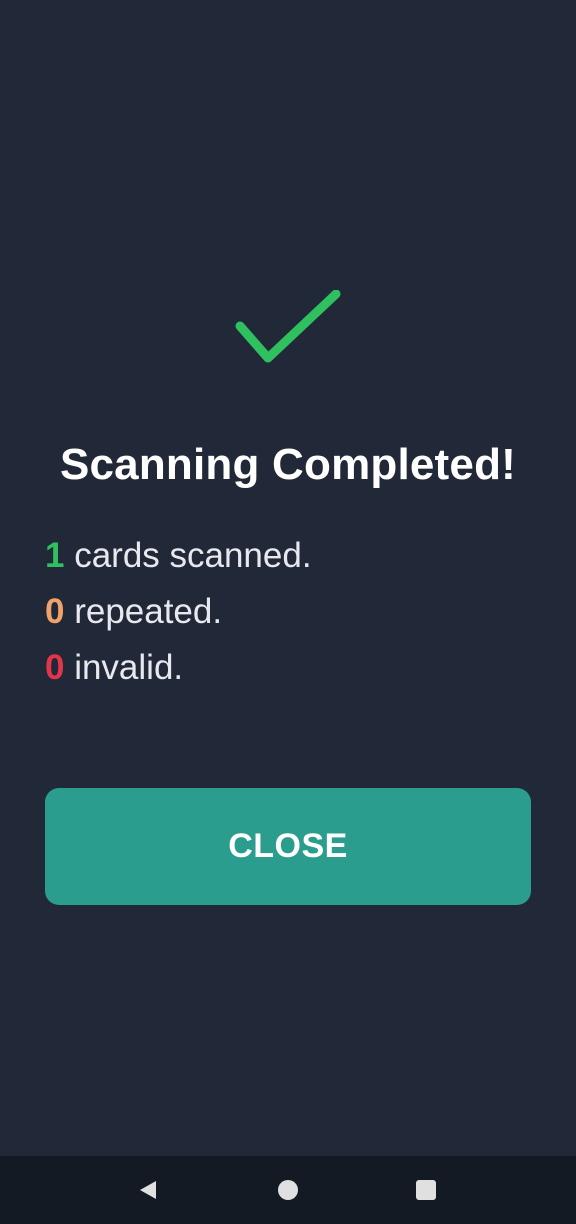 Image resolution: width=576 pixels, height=1224 pixels. I want to click on page-title: Scanning Completed!, so click(288, 464).